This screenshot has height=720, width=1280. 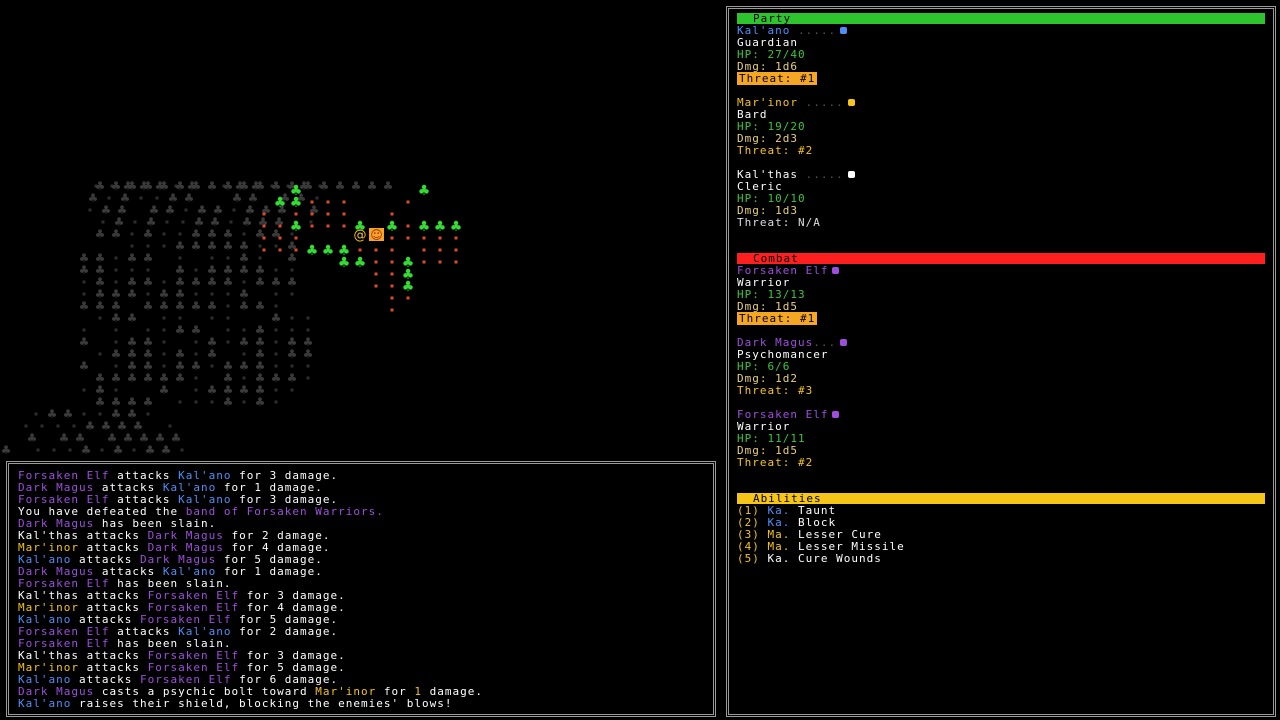 What do you see at coordinates (760, 186) in the screenshot?
I see `unit-role: Cleric` at bounding box center [760, 186].